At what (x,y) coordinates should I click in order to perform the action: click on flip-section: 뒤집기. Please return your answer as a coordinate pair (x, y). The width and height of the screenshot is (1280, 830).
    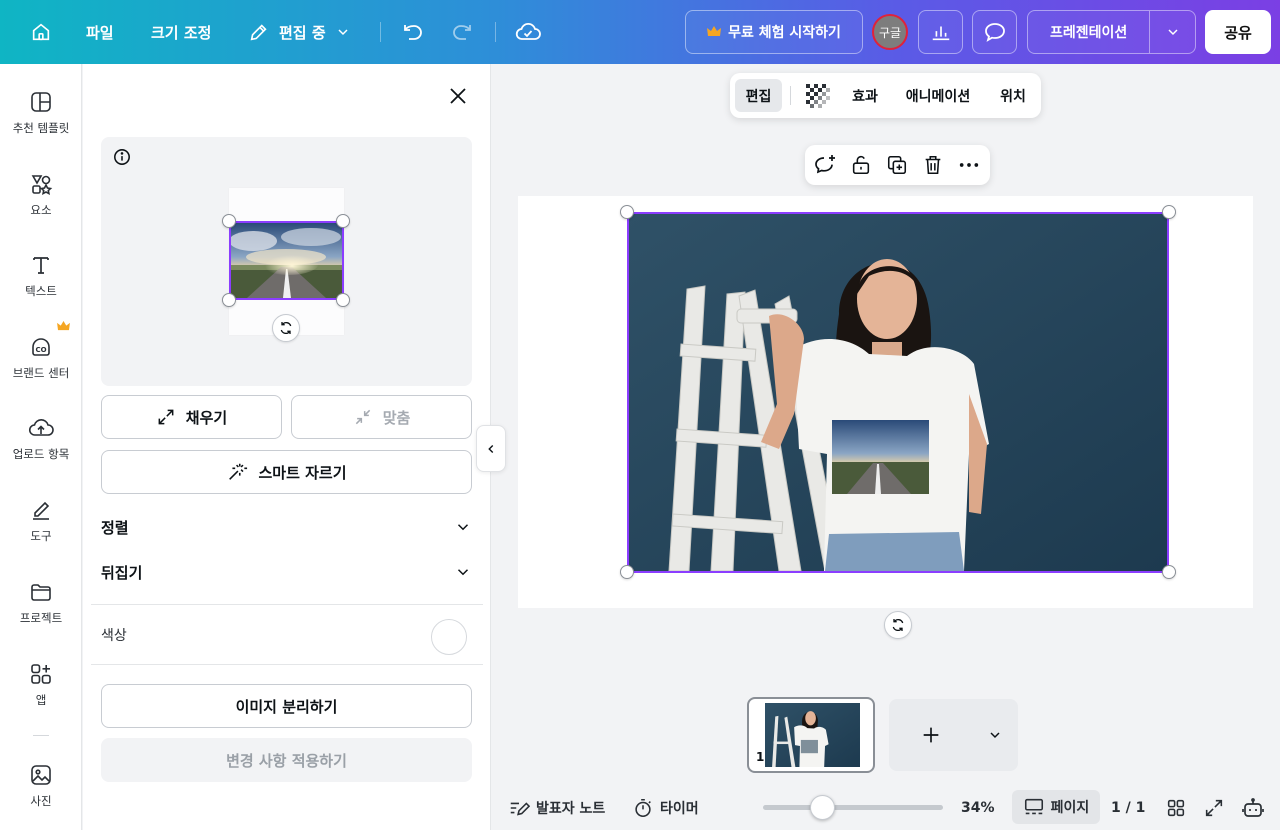
    Looking at the image, I should click on (286, 572).